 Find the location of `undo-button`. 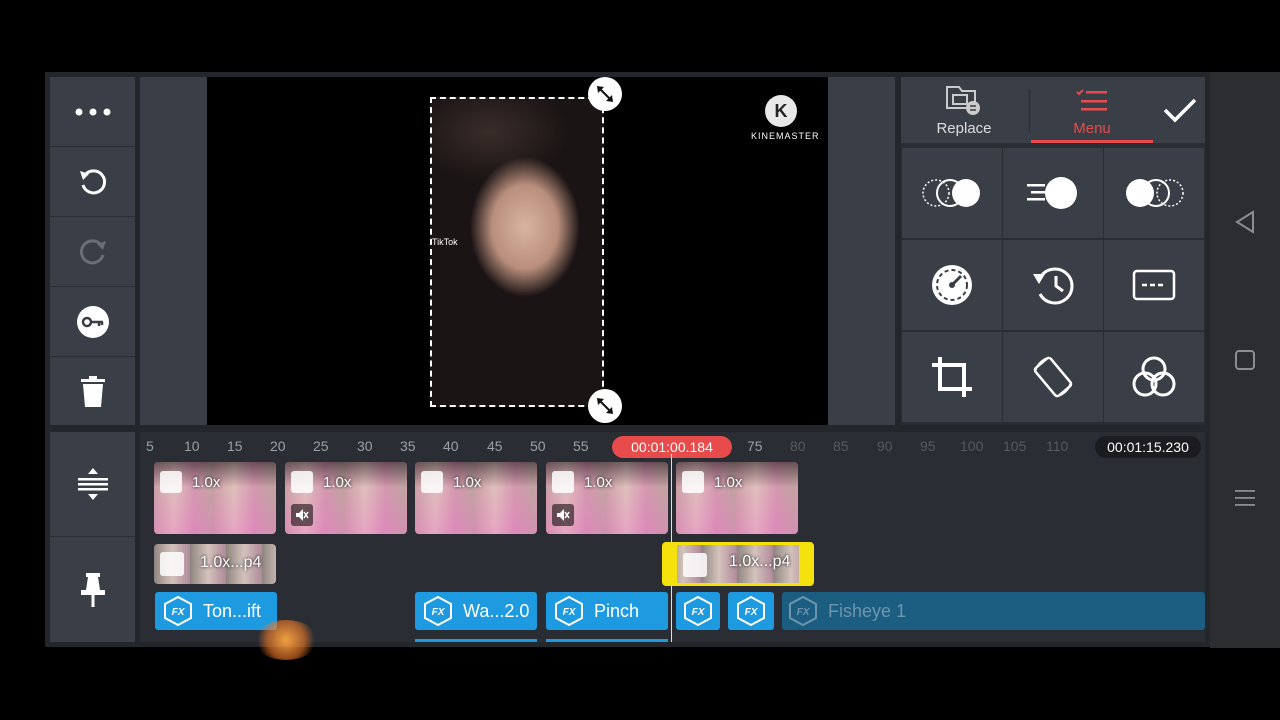

undo-button is located at coordinates (92, 182).